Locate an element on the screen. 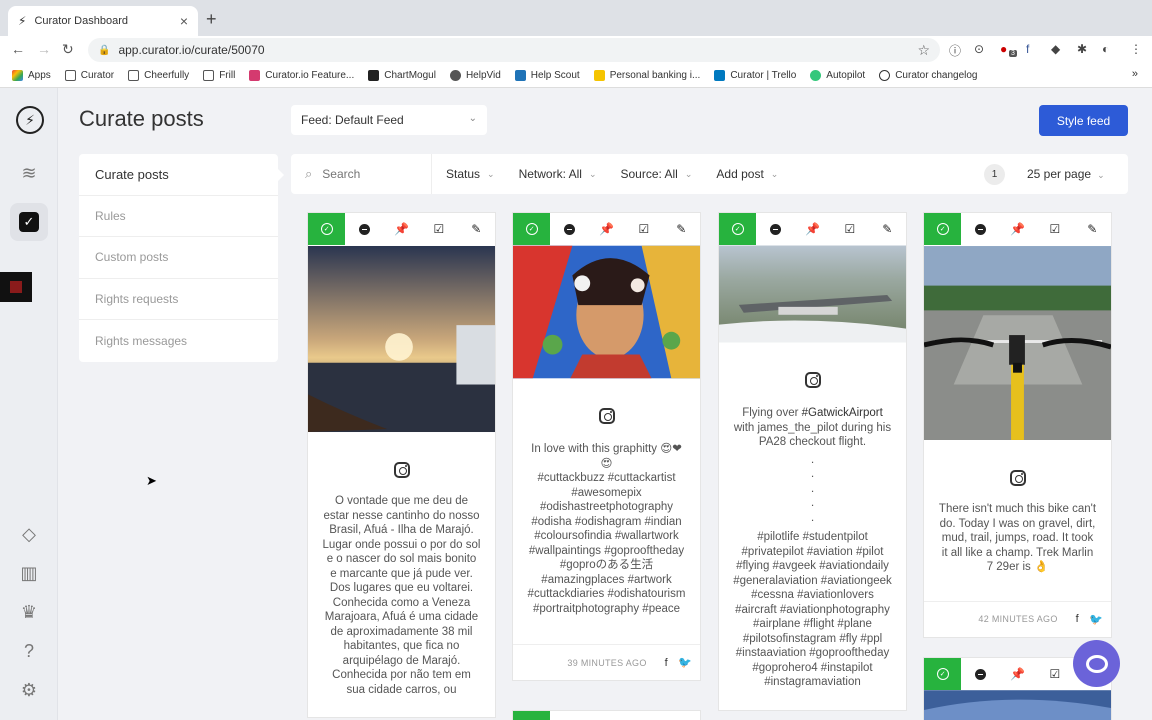 The height and width of the screenshot is (720, 1152). curate-nav-icon: ✓ is located at coordinates (29, 222).